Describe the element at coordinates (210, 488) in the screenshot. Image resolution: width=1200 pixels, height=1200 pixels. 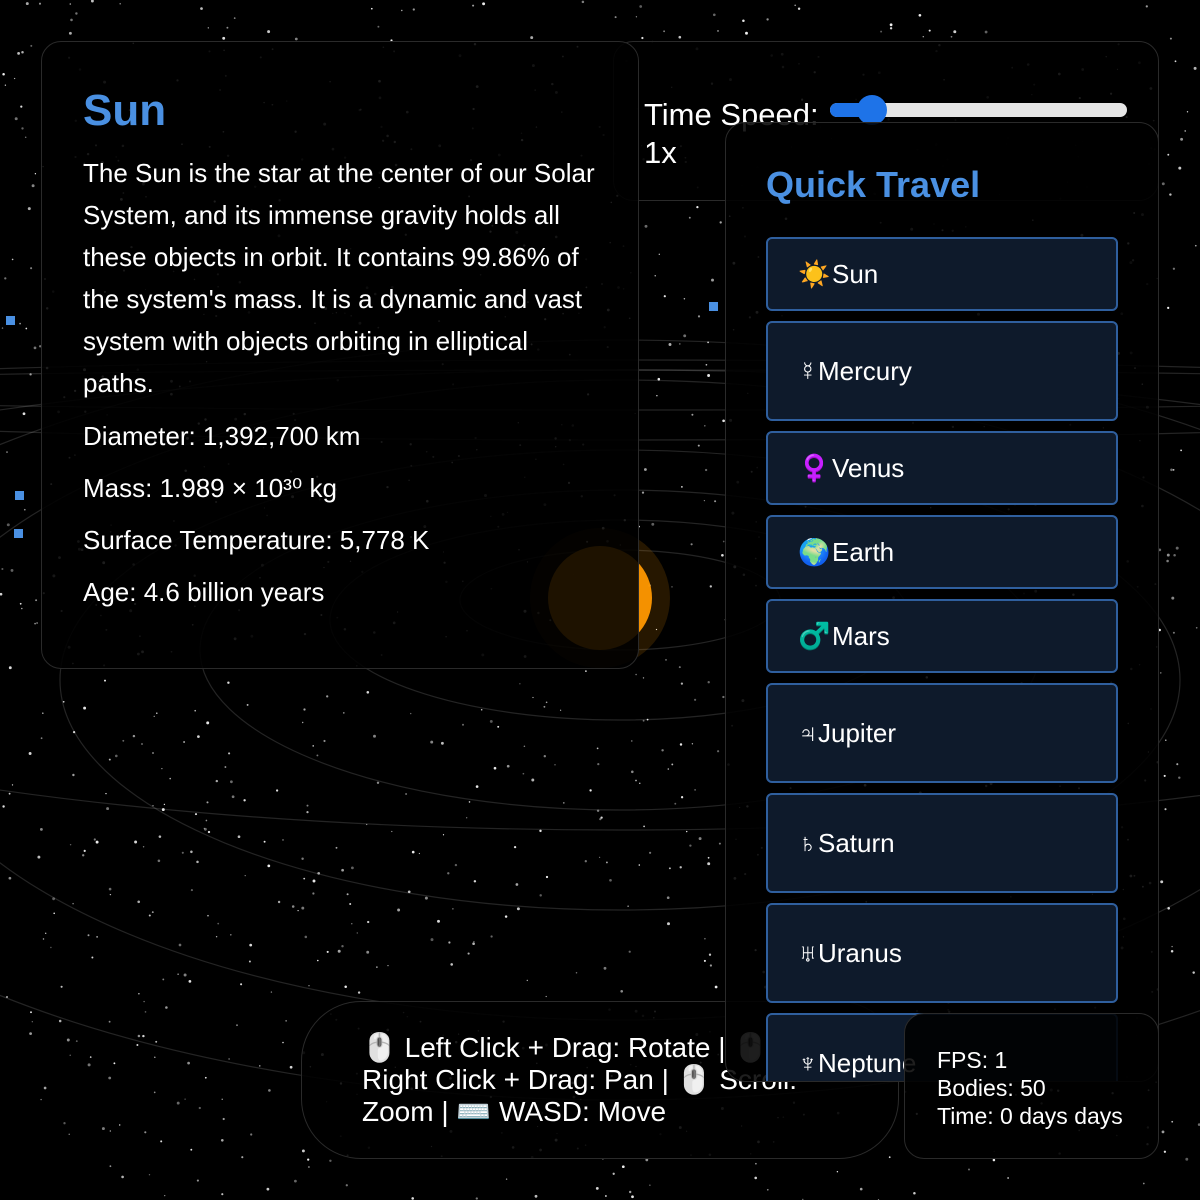
I see `stat-mass: Mass: 1.989 × 10³⁰ kg` at that location.